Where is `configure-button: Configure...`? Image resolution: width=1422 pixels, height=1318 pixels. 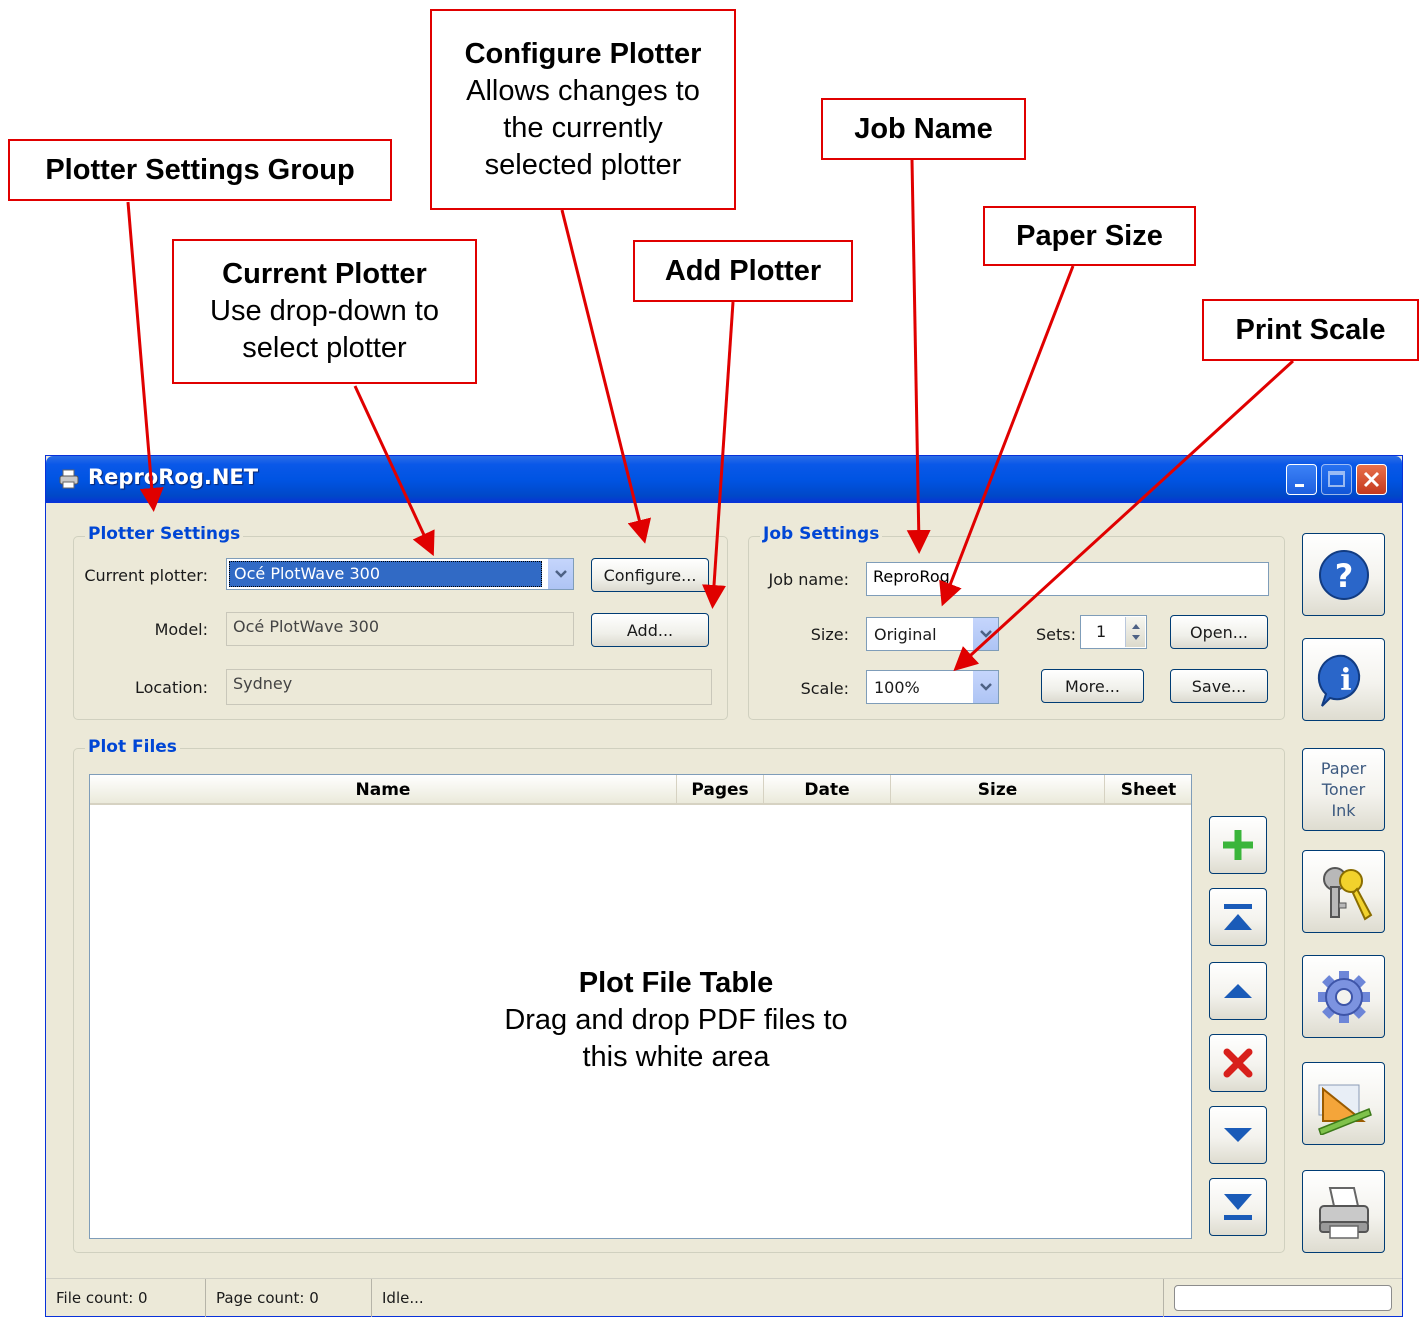 configure-button: Configure... is located at coordinates (650, 575).